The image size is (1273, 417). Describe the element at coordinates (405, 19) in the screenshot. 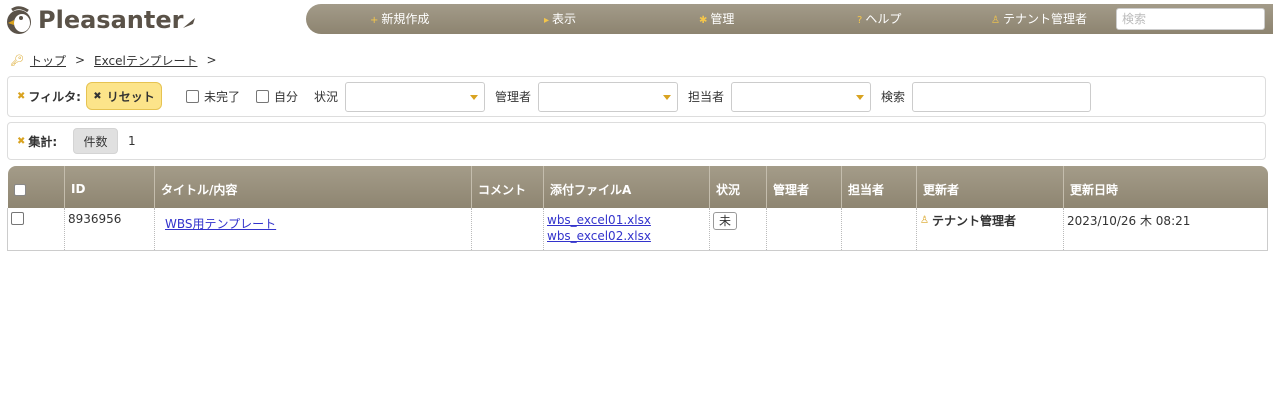

I see `nav-new-label: 新規作成` at that location.